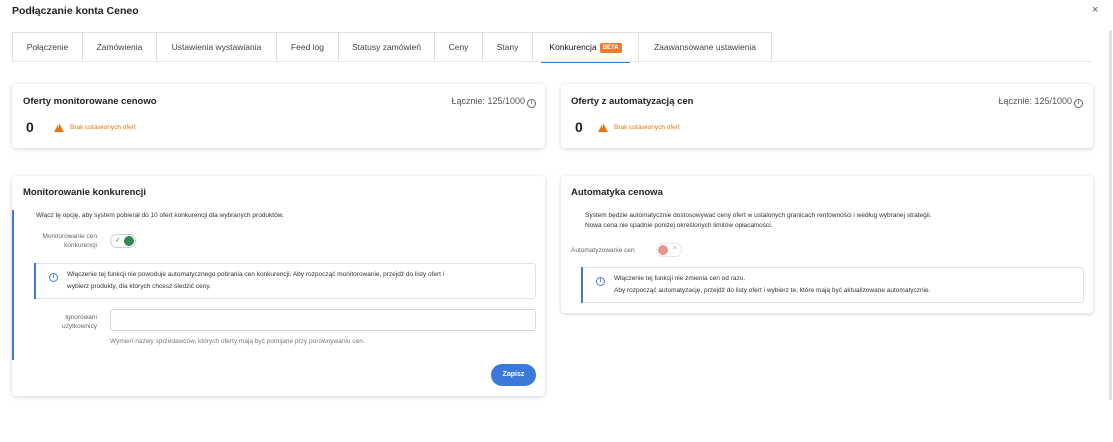 Image resolution: width=1113 pixels, height=442 pixels. I want to click on scrollbar, so click(1110, 215).